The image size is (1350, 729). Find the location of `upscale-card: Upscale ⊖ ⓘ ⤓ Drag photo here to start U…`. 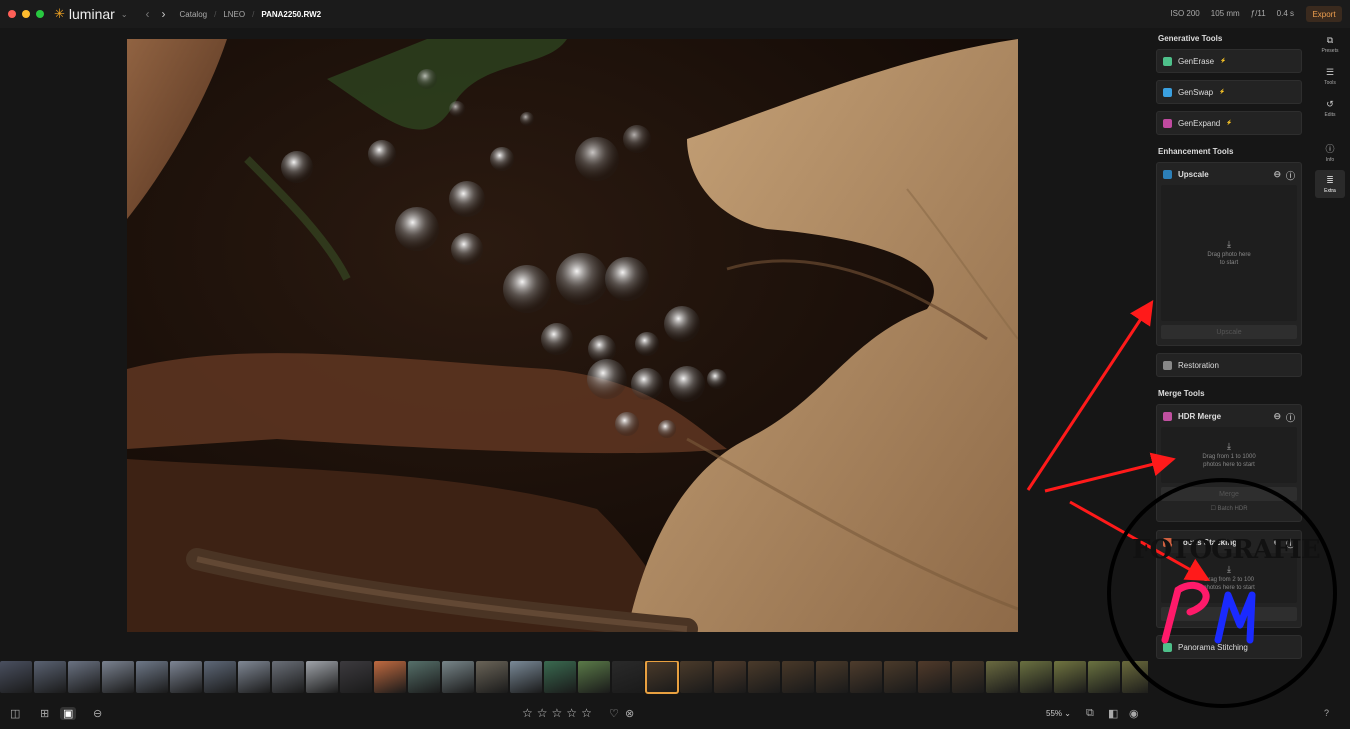

upscale-card: Upscale ⊖ ⓘ ⤓ Drag photo here to start U… is located at coordinates (1229, 254).